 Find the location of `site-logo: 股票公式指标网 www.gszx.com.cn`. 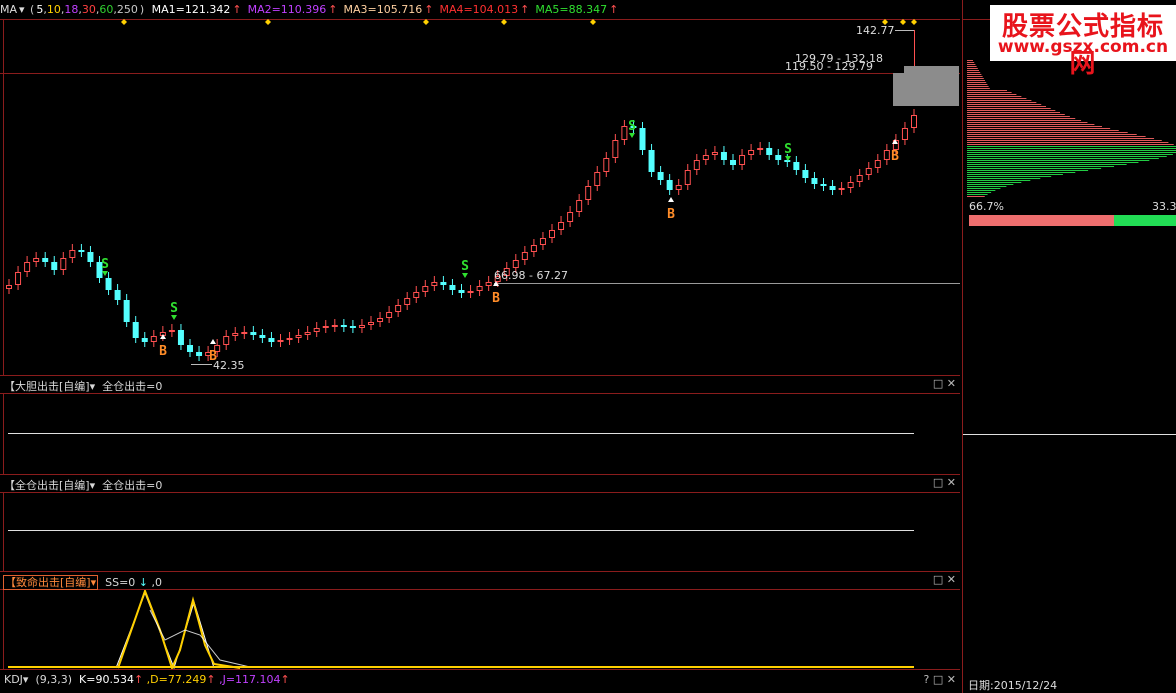

site-logo: 股票公式指标网 www.gszx.com.cn is located at coordinates (1083, 42).